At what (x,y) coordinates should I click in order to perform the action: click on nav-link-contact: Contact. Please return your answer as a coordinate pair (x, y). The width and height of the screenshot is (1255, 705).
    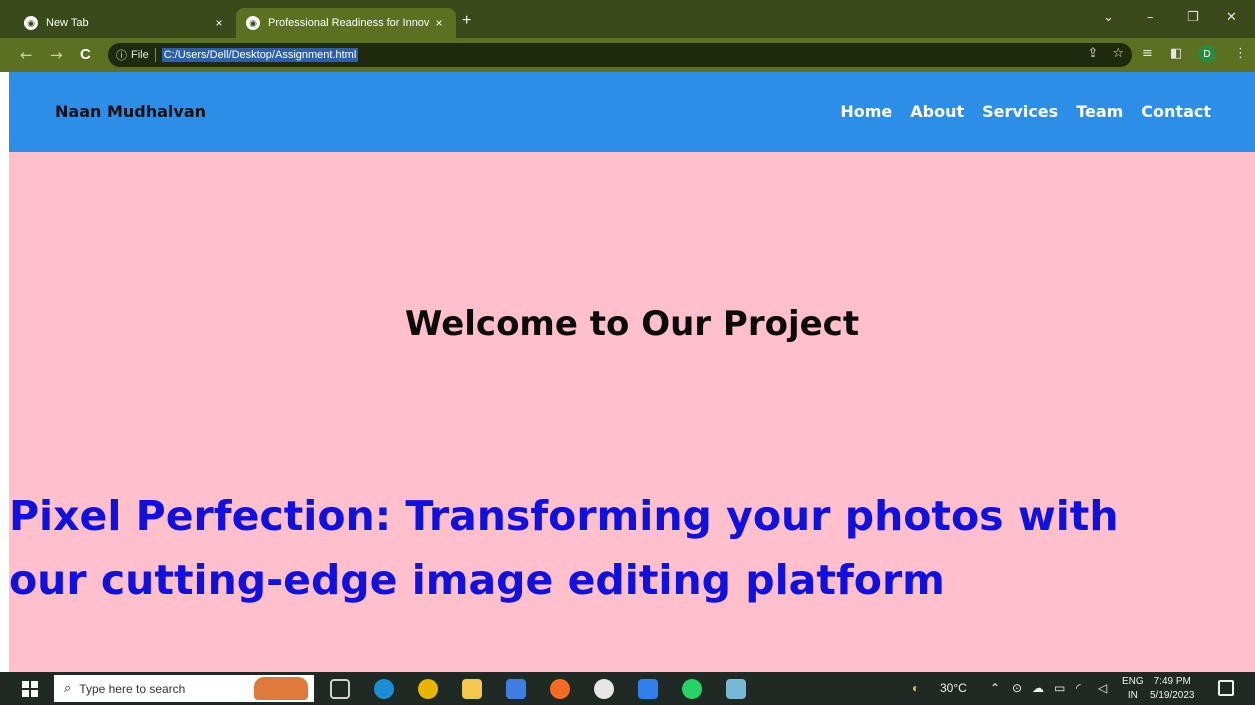
    Looking at the image, I should click on (1176, 111).